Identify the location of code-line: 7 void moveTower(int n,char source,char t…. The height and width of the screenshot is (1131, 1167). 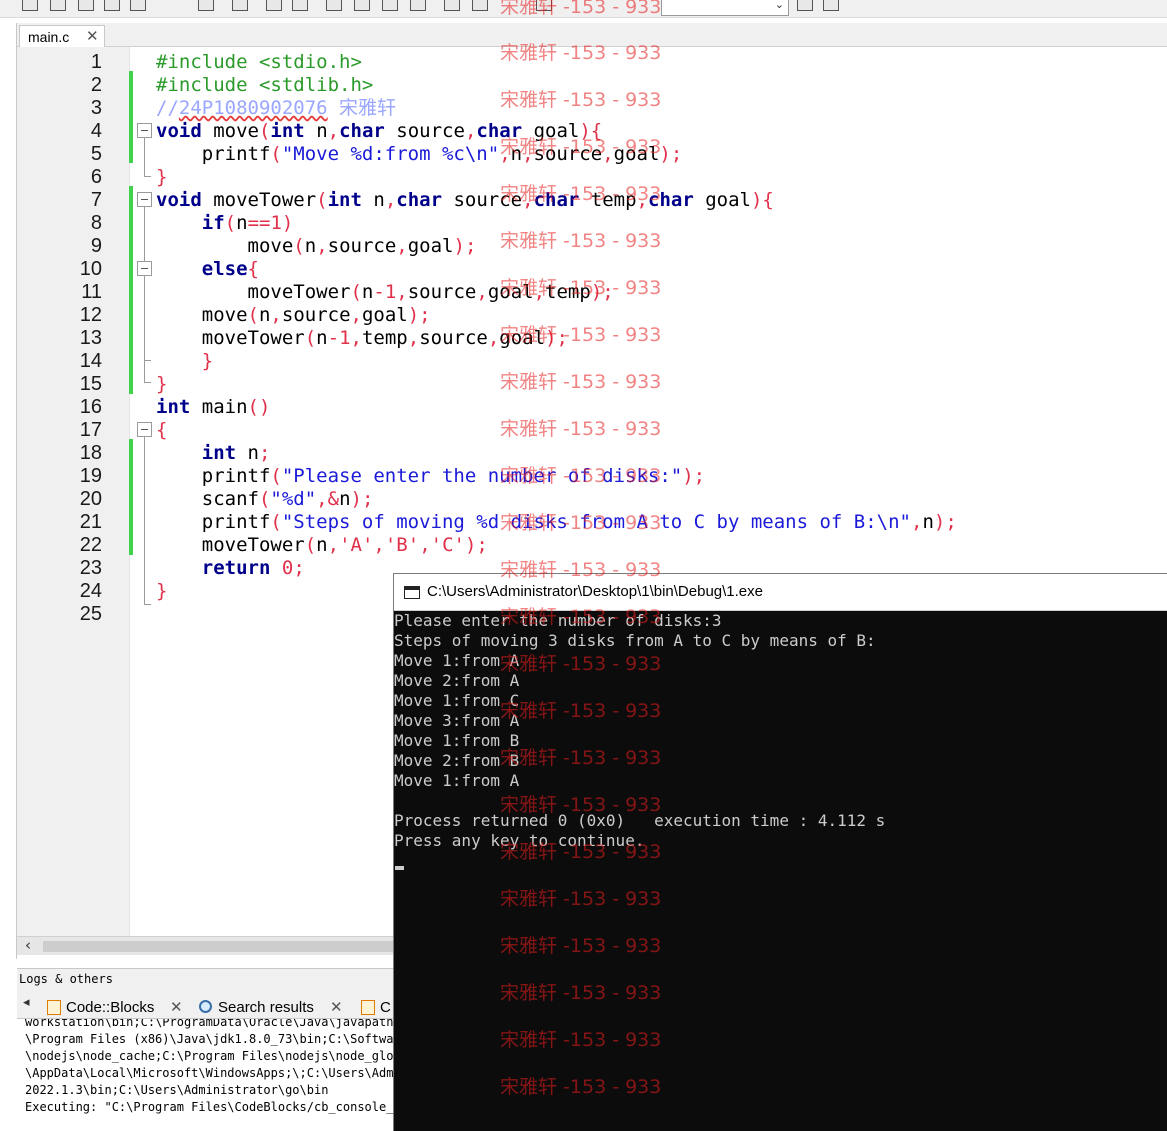
(592, 200).